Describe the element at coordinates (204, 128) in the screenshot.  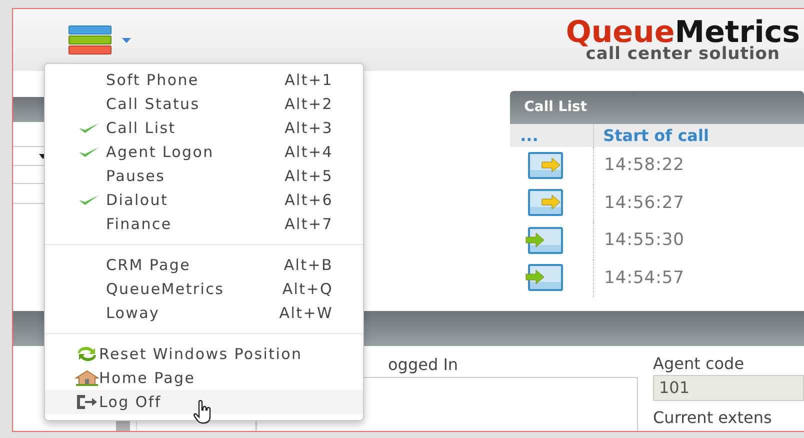
I see `menu-item: Call List Alt+3` at that location.